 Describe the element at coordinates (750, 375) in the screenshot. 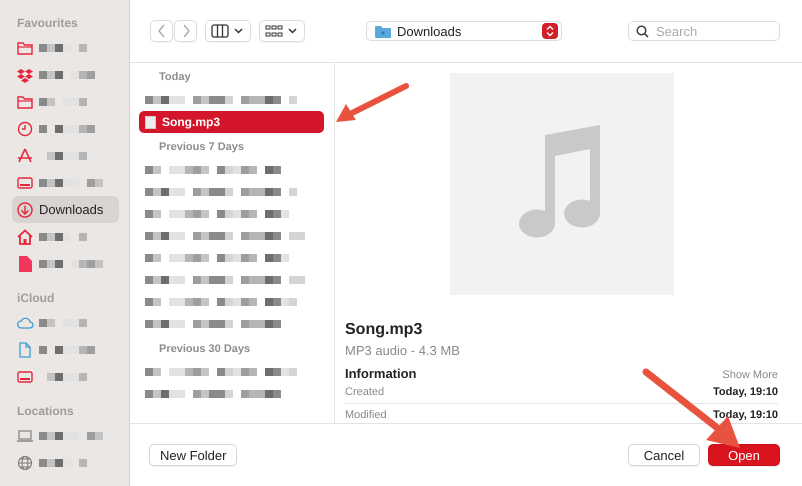

I see `show-more-link: Show More` at that location.